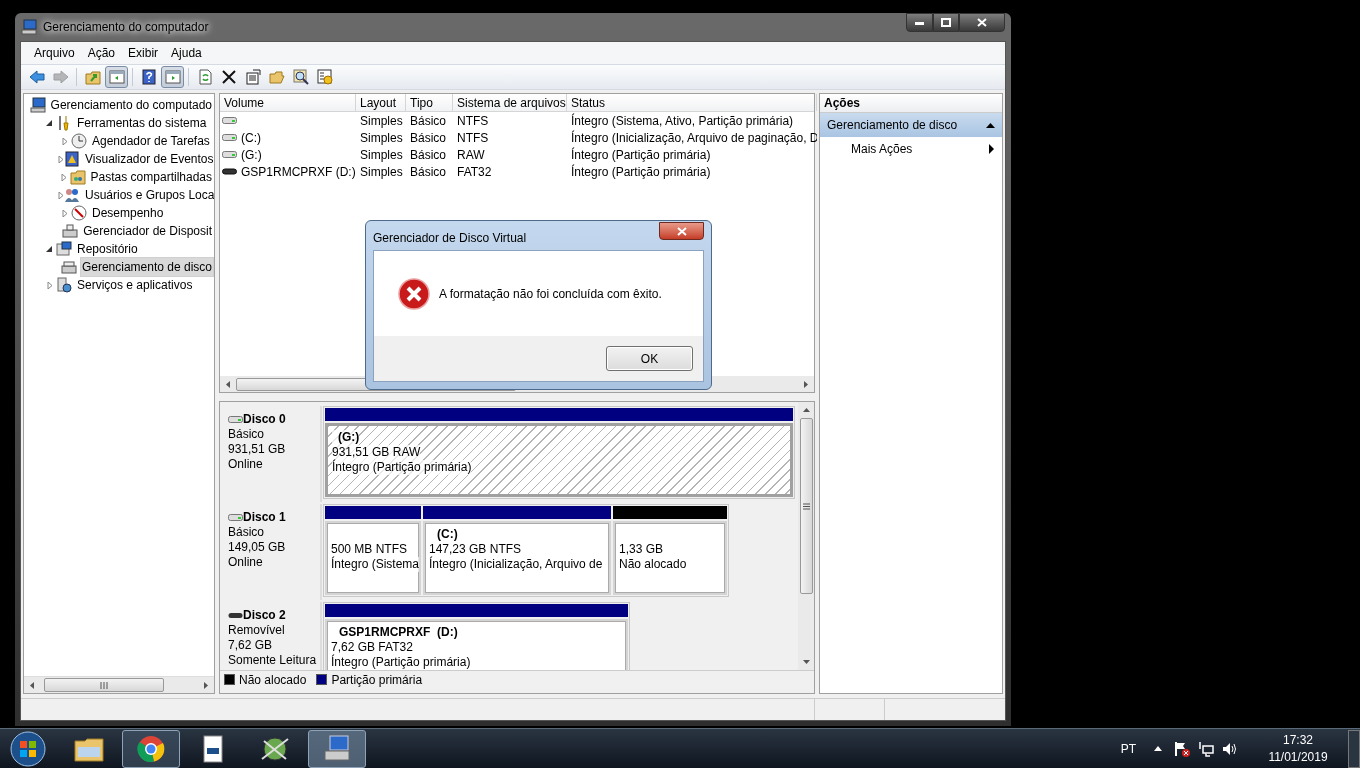 This screenshot has height=768, width=1360. I want to click on users-icon, so click(72, 195).